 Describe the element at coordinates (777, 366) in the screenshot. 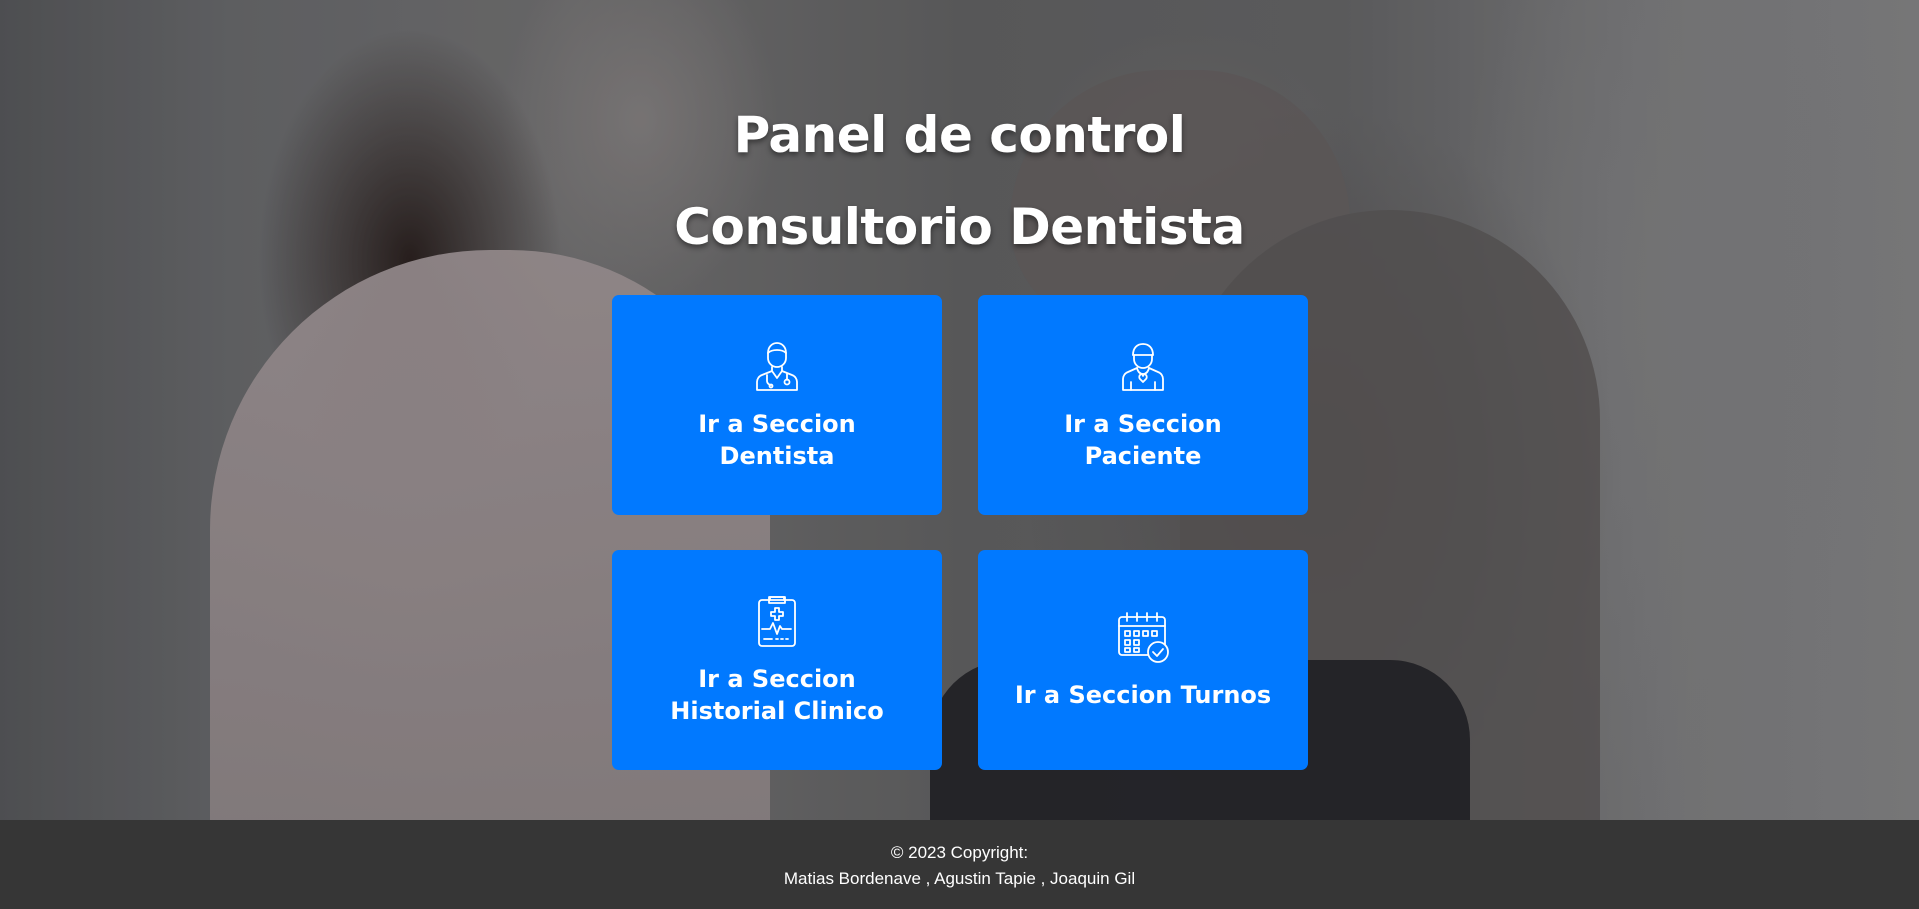

I see `doctor-icon` at that location.